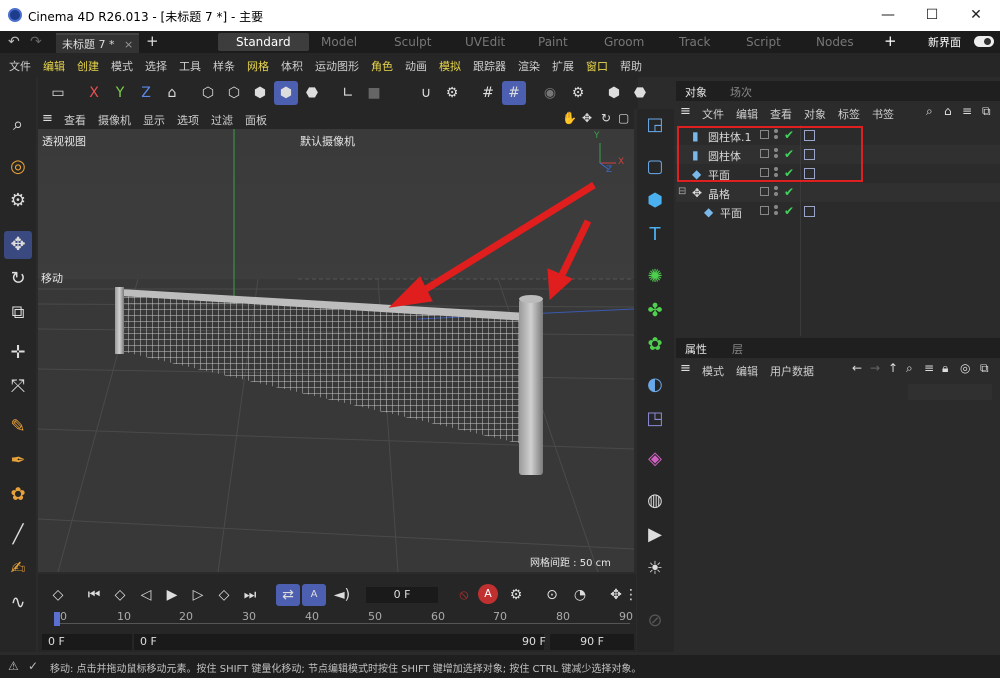  What do you see at coordinates (120, 93) in the screenshot?
I see `y-axis-lock-button: Y` at bounding box center [120, 93].